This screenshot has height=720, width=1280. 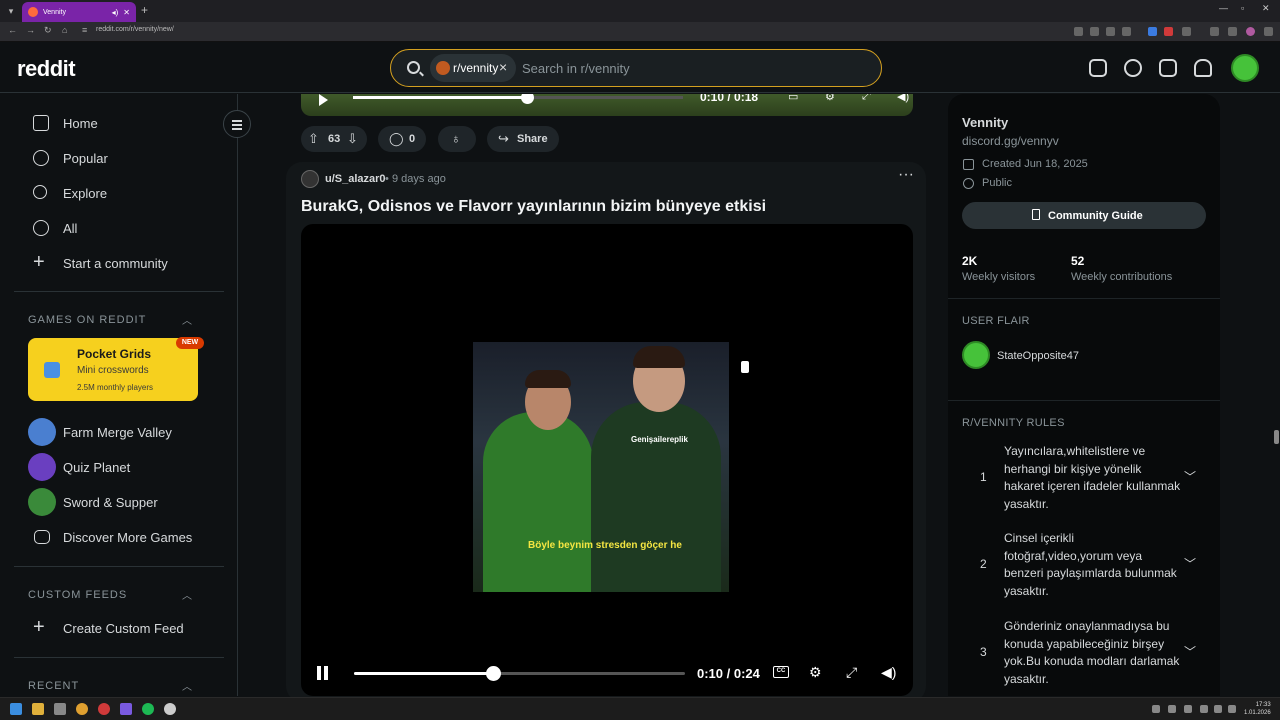 What do you see at coordinates (355, 179) in the screenshot?
I see `post-author: u/S_alazar0` at bounding box center [355, 179].